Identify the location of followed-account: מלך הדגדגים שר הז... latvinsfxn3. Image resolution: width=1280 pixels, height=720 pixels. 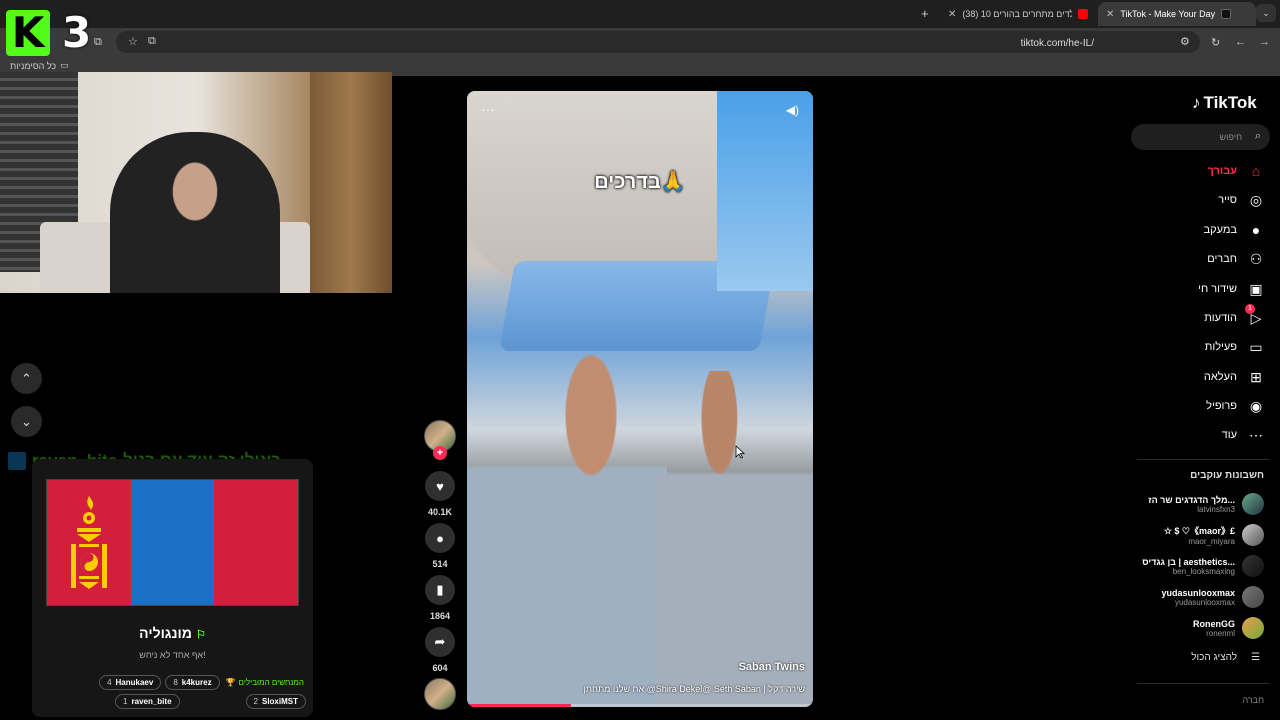
(1206, 504).